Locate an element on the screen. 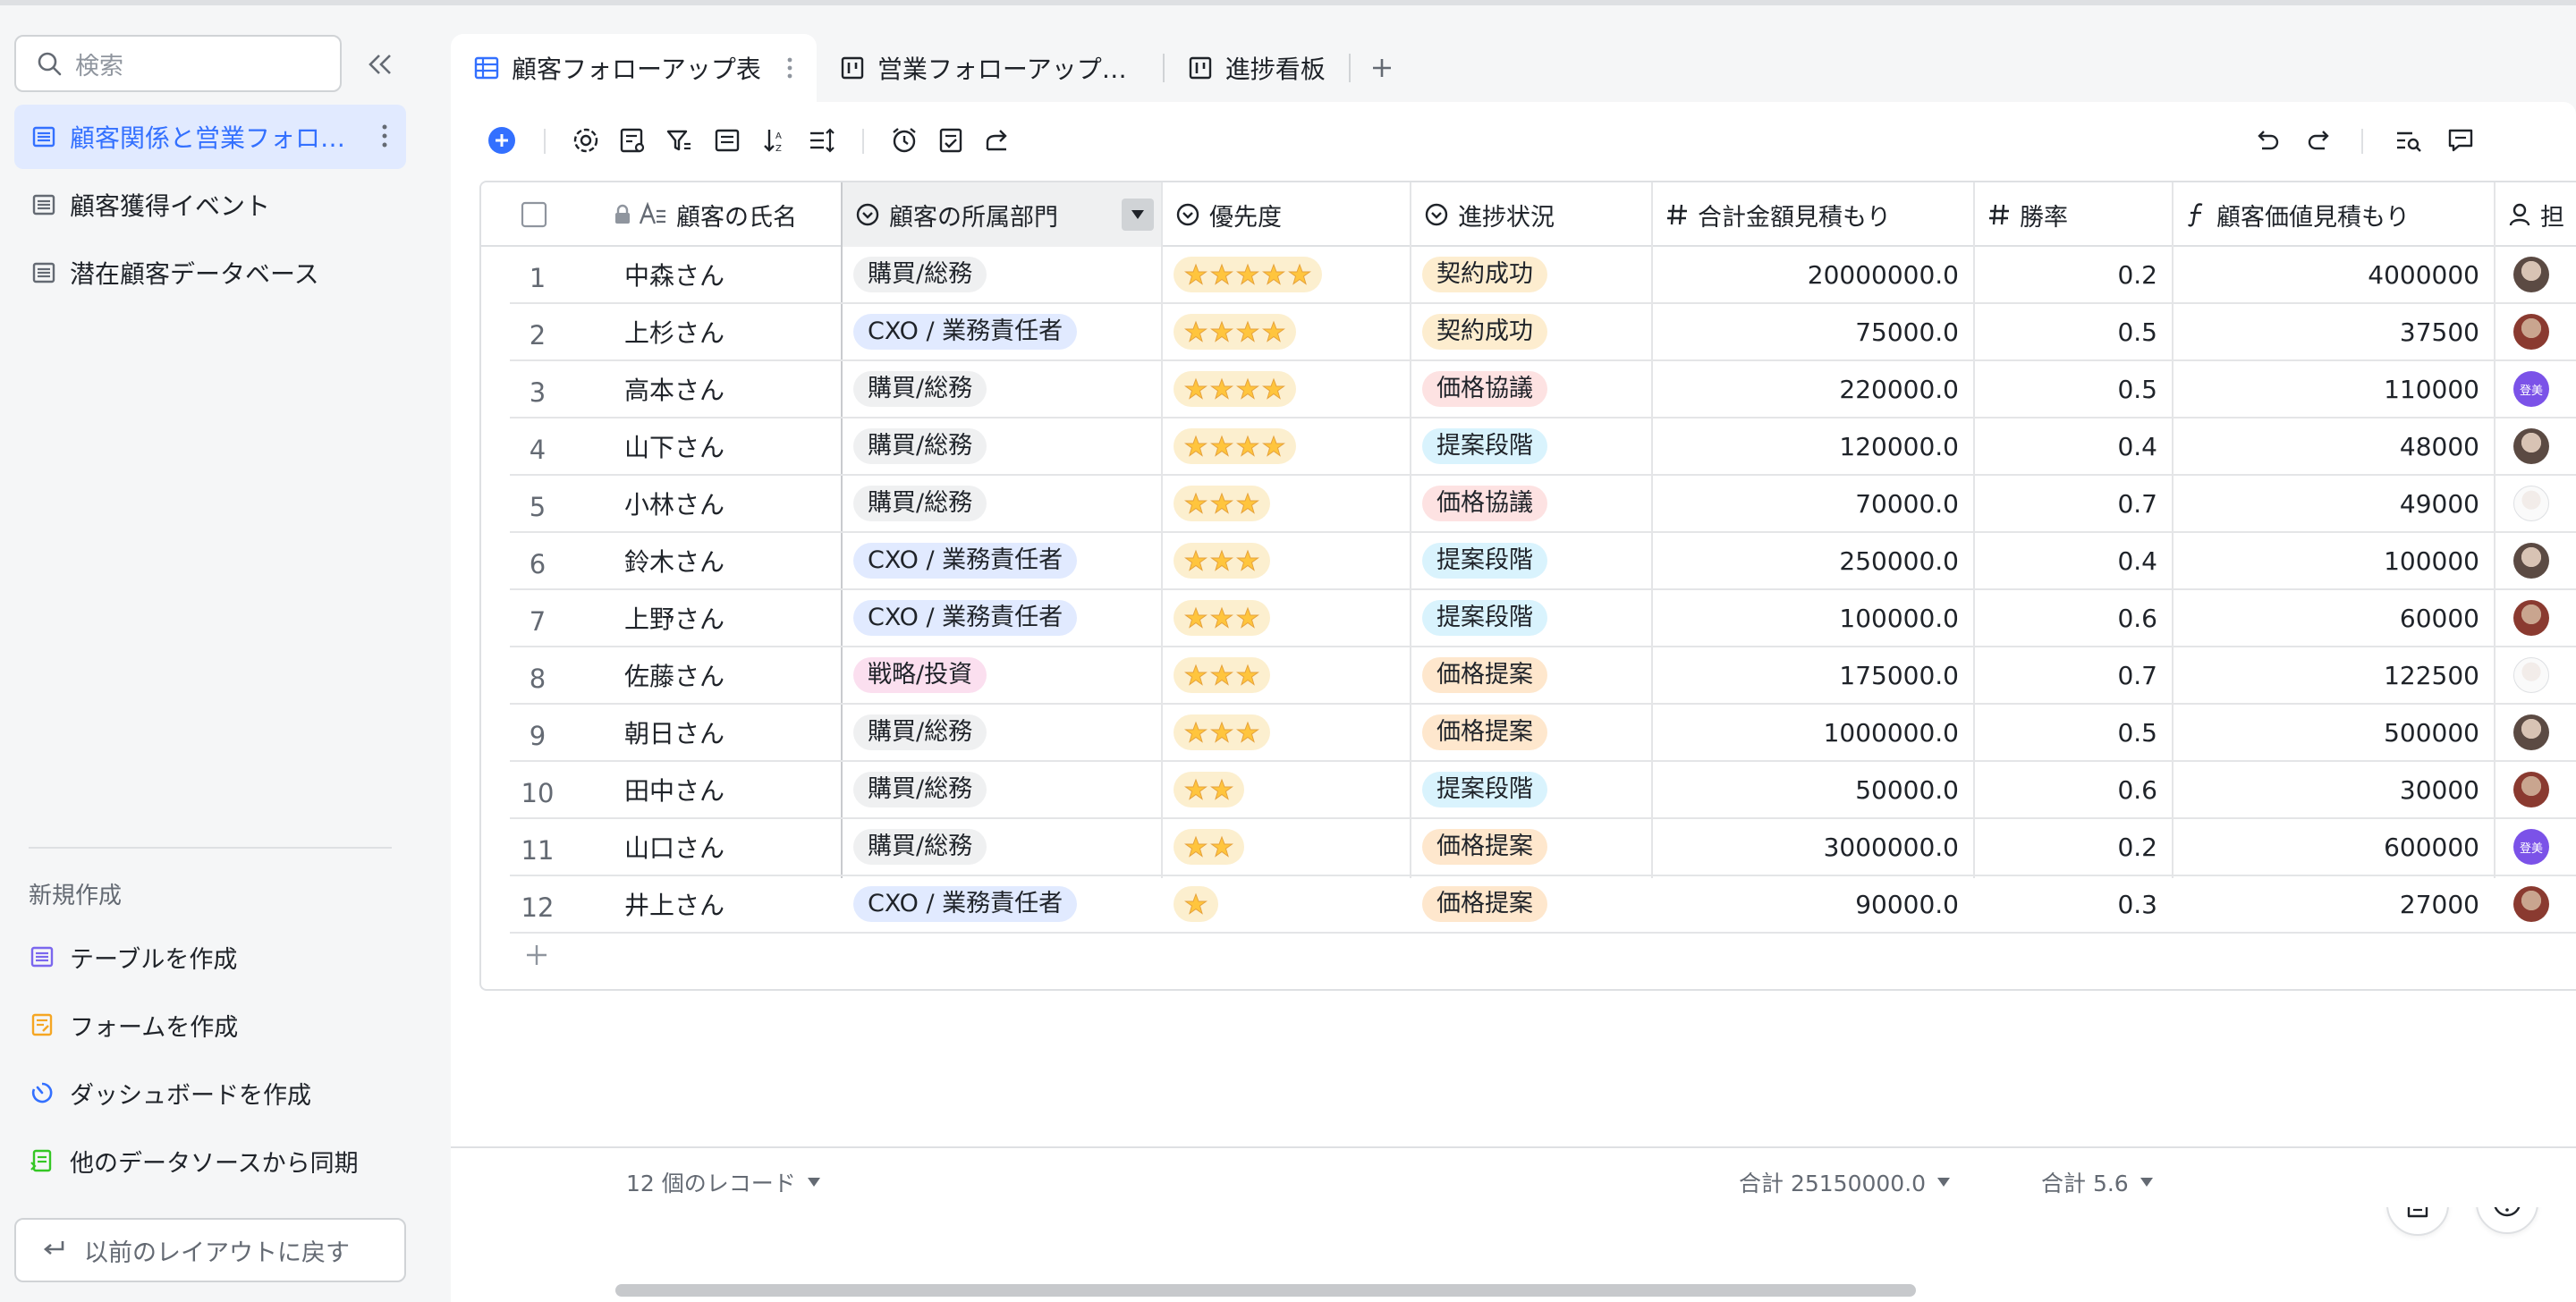 The image size is (2576, 1302). column-header-priority: 優先度 is located at coordinates (1287, 214).